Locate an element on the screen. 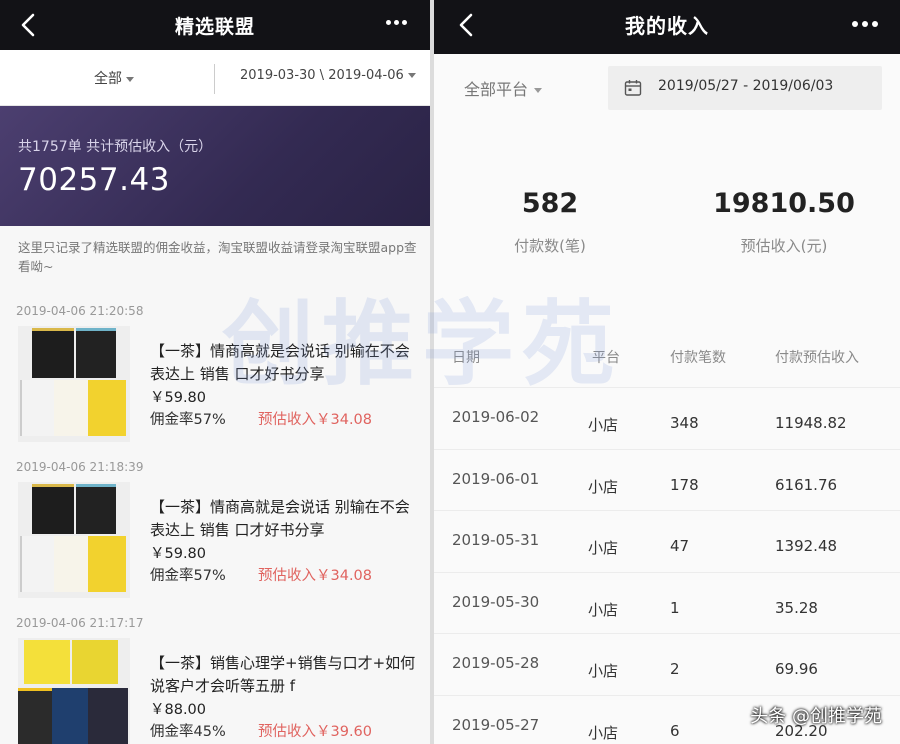 The width and height of the screenshot is (900, 744). filter-bar: 全部 2019-03-30 \ 2019-04-06 is located at coordinates (215, 78).